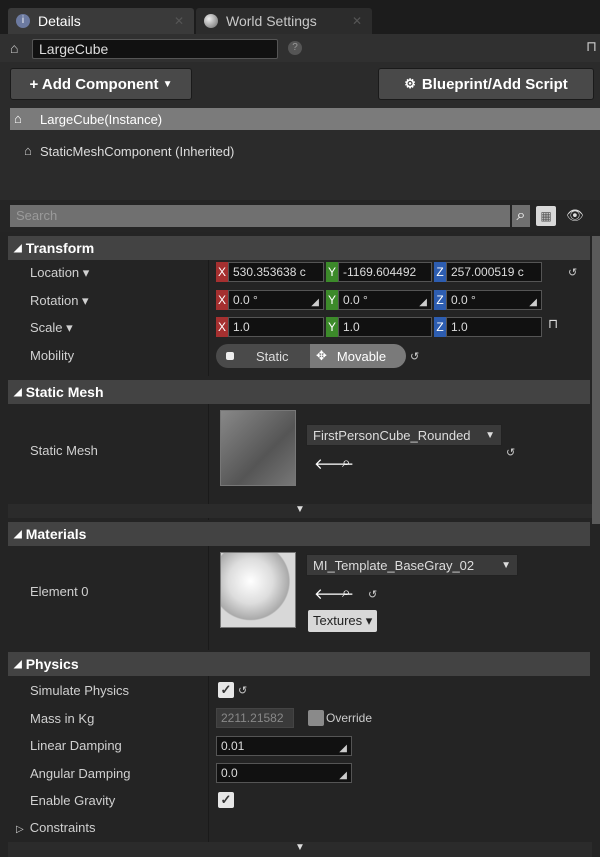 The width and height of the screenshot is (600, 857). What do you see at coordinates (255, 718) in the screenshot?
I see `mass-field: 2211.21582` at bounding box center [255, 718].